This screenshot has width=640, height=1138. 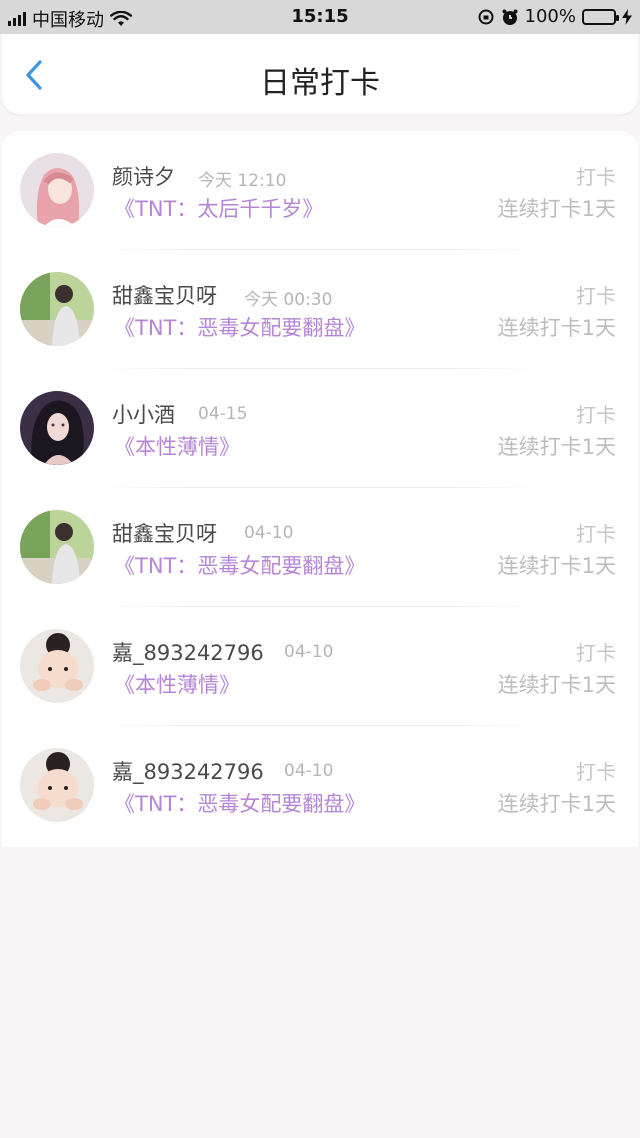 I want to click on checkin-time: 今天 00:30, so click(x=288, y=300).